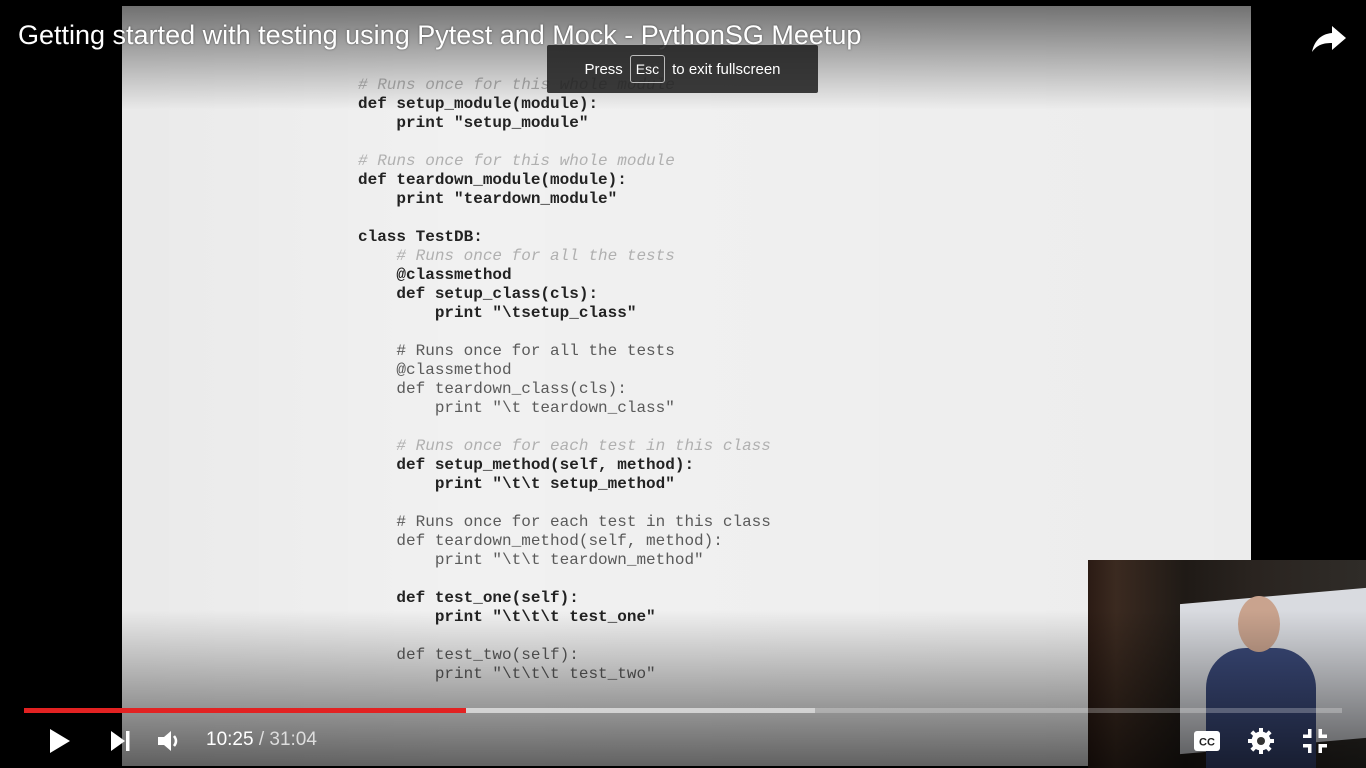 This screenshot has width=1366, height=768. What do you see at coordinates (230, 739) in the screenshot?
I see `current-time: 10:25` at bounding box center [230, 739].